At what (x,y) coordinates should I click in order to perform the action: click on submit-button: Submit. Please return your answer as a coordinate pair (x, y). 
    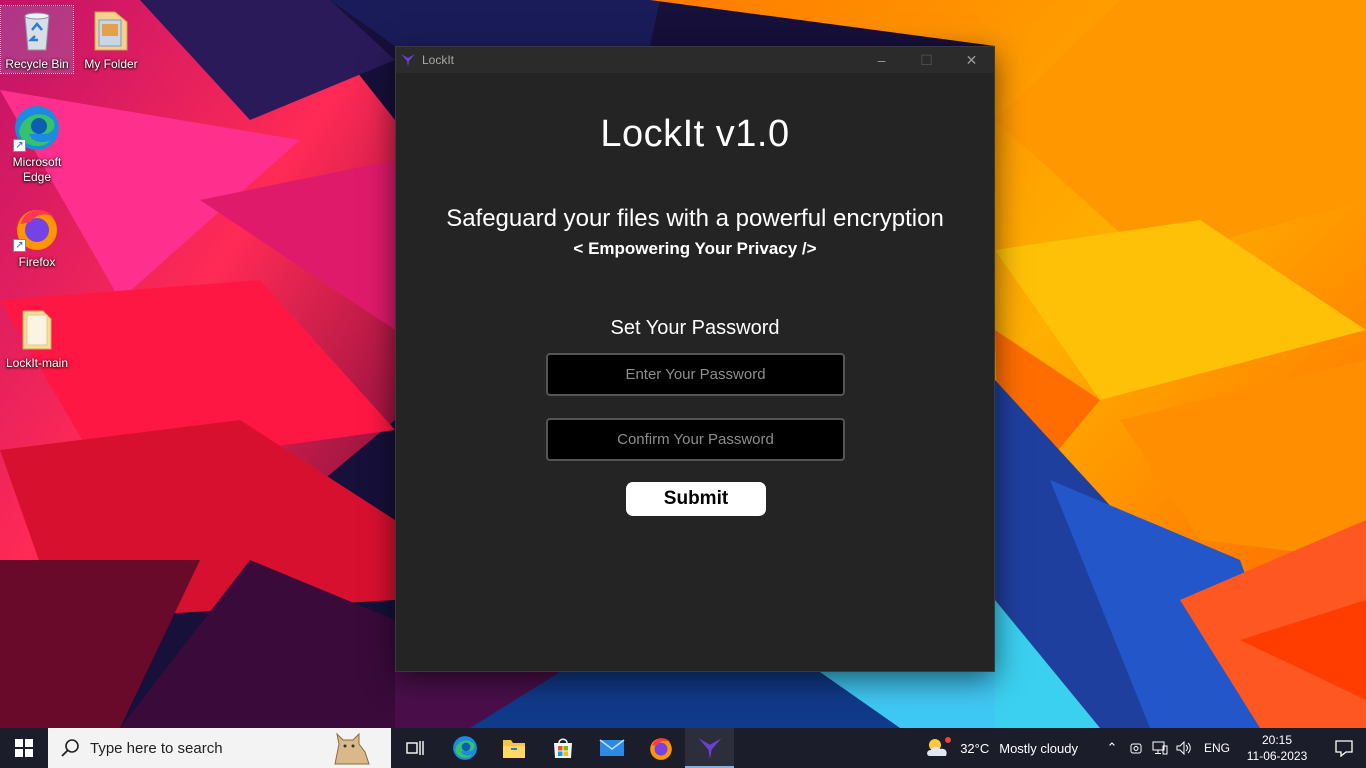
    Looking at the image, I should click on (696, 499).